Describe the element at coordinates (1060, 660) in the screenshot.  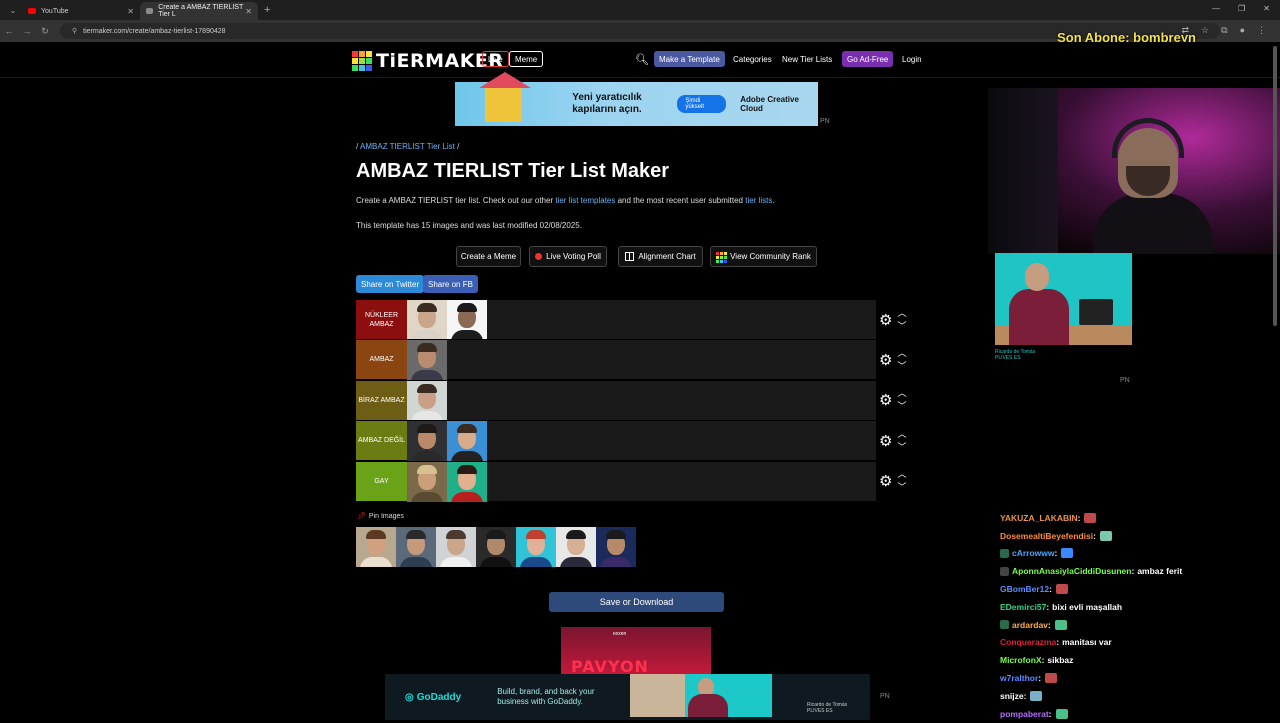
I see `chat-text: sikbaz` at that location.